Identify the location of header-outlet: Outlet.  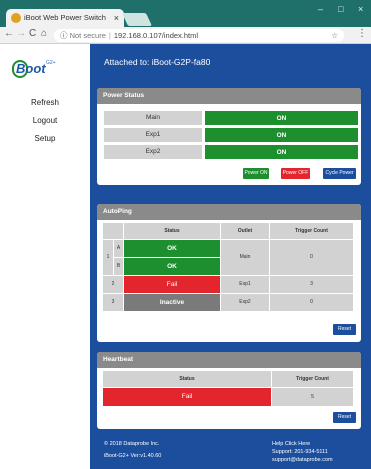
(245, 231).